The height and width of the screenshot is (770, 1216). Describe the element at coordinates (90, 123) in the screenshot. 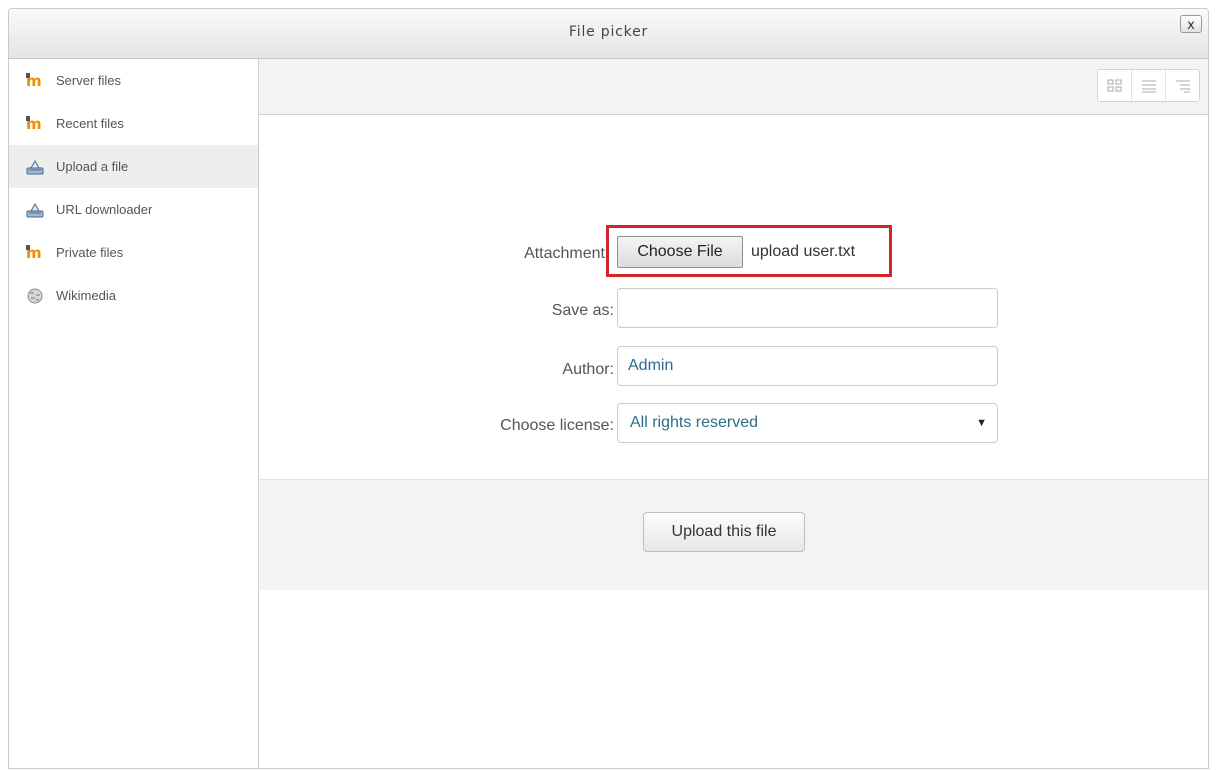

I see `sidebar-item-label: Recent files` at that location.